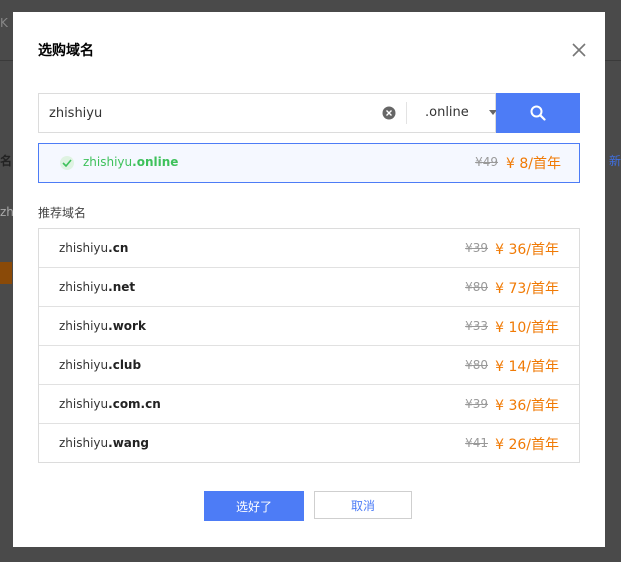 The width and height of the screenshot is (621, 562). What do you see at coordinates (6, 161) in the screenshot?
I see `background-text: 名` at bounding box center [6, 161].